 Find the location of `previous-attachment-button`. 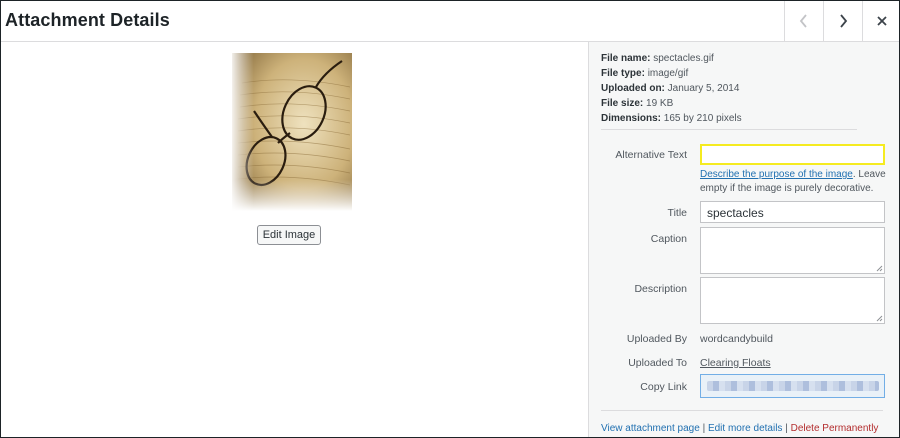

previous-attachment-button is located at coordinates (803, 21).